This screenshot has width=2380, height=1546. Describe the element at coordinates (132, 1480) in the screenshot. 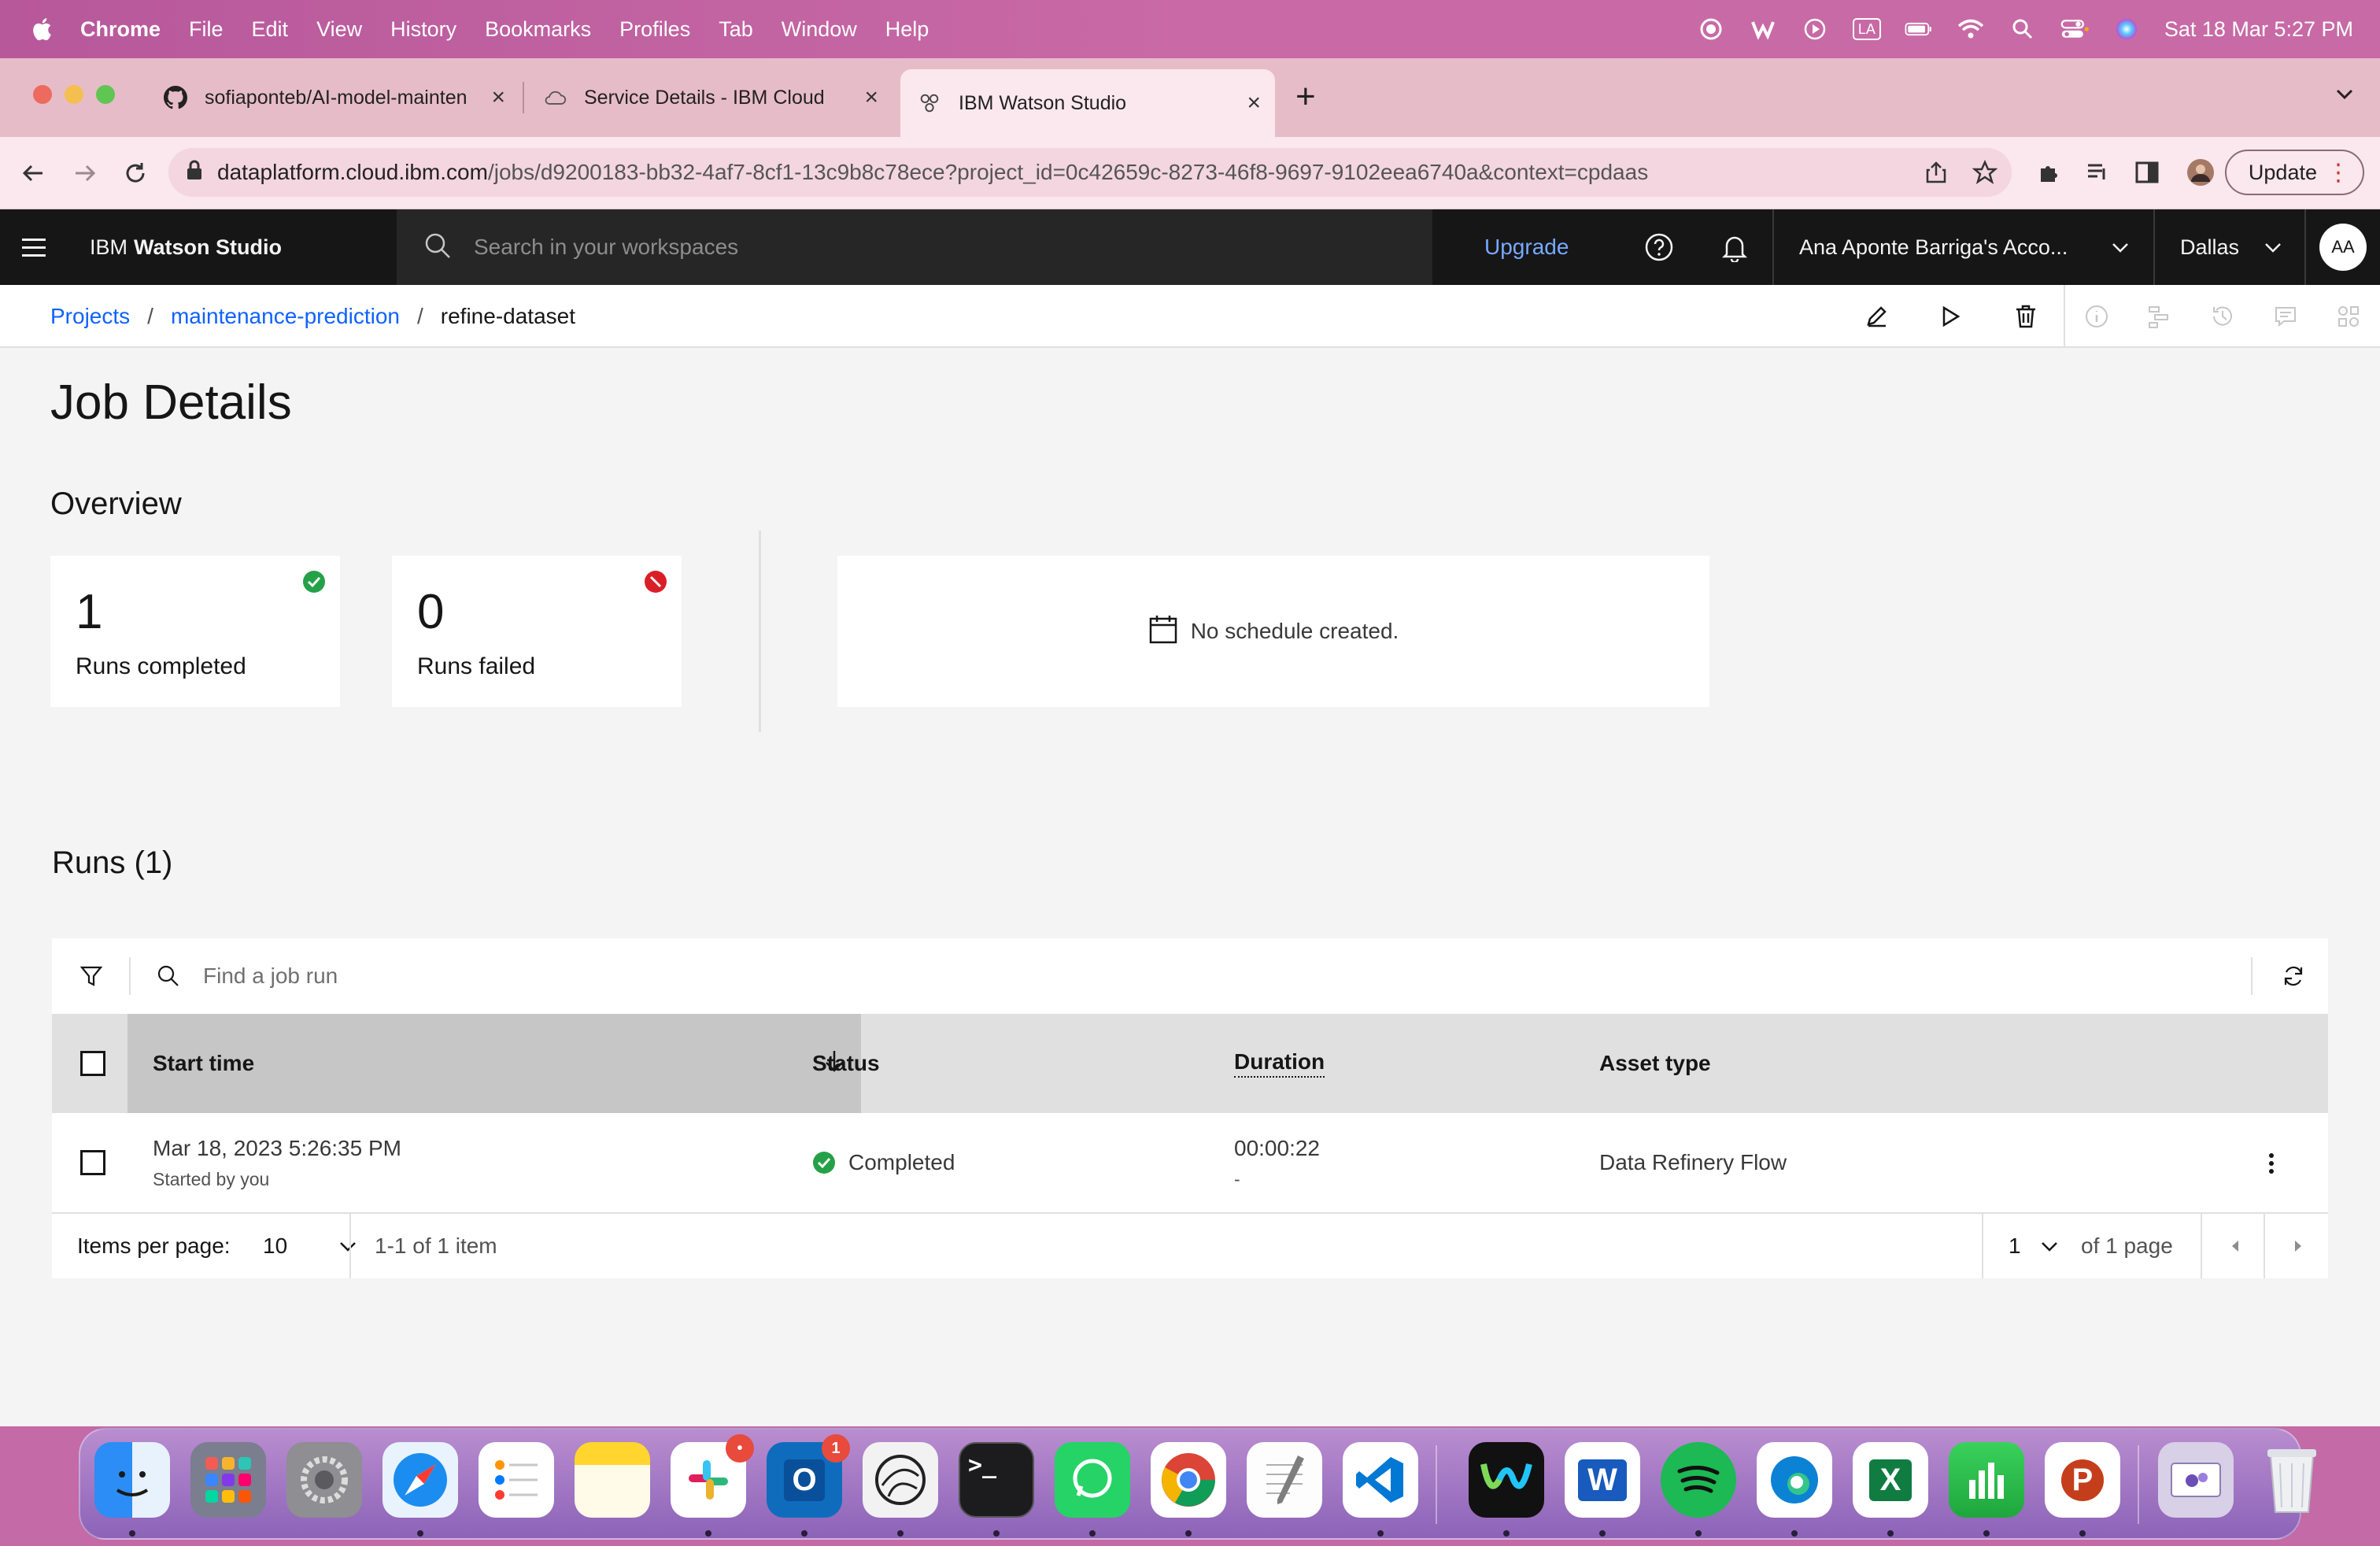

I see `finder-icon` at that location.